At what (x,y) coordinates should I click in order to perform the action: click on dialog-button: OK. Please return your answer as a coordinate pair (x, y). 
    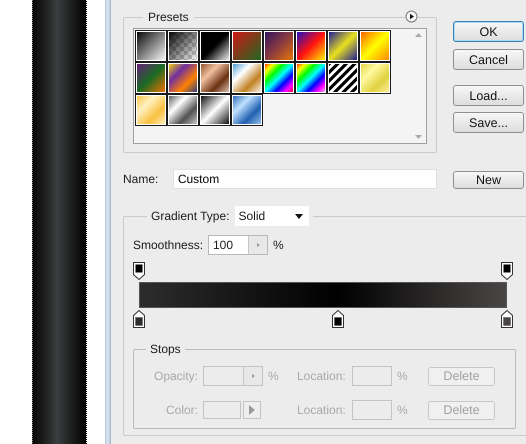
    Looking at the image, I should click on (488, 31).